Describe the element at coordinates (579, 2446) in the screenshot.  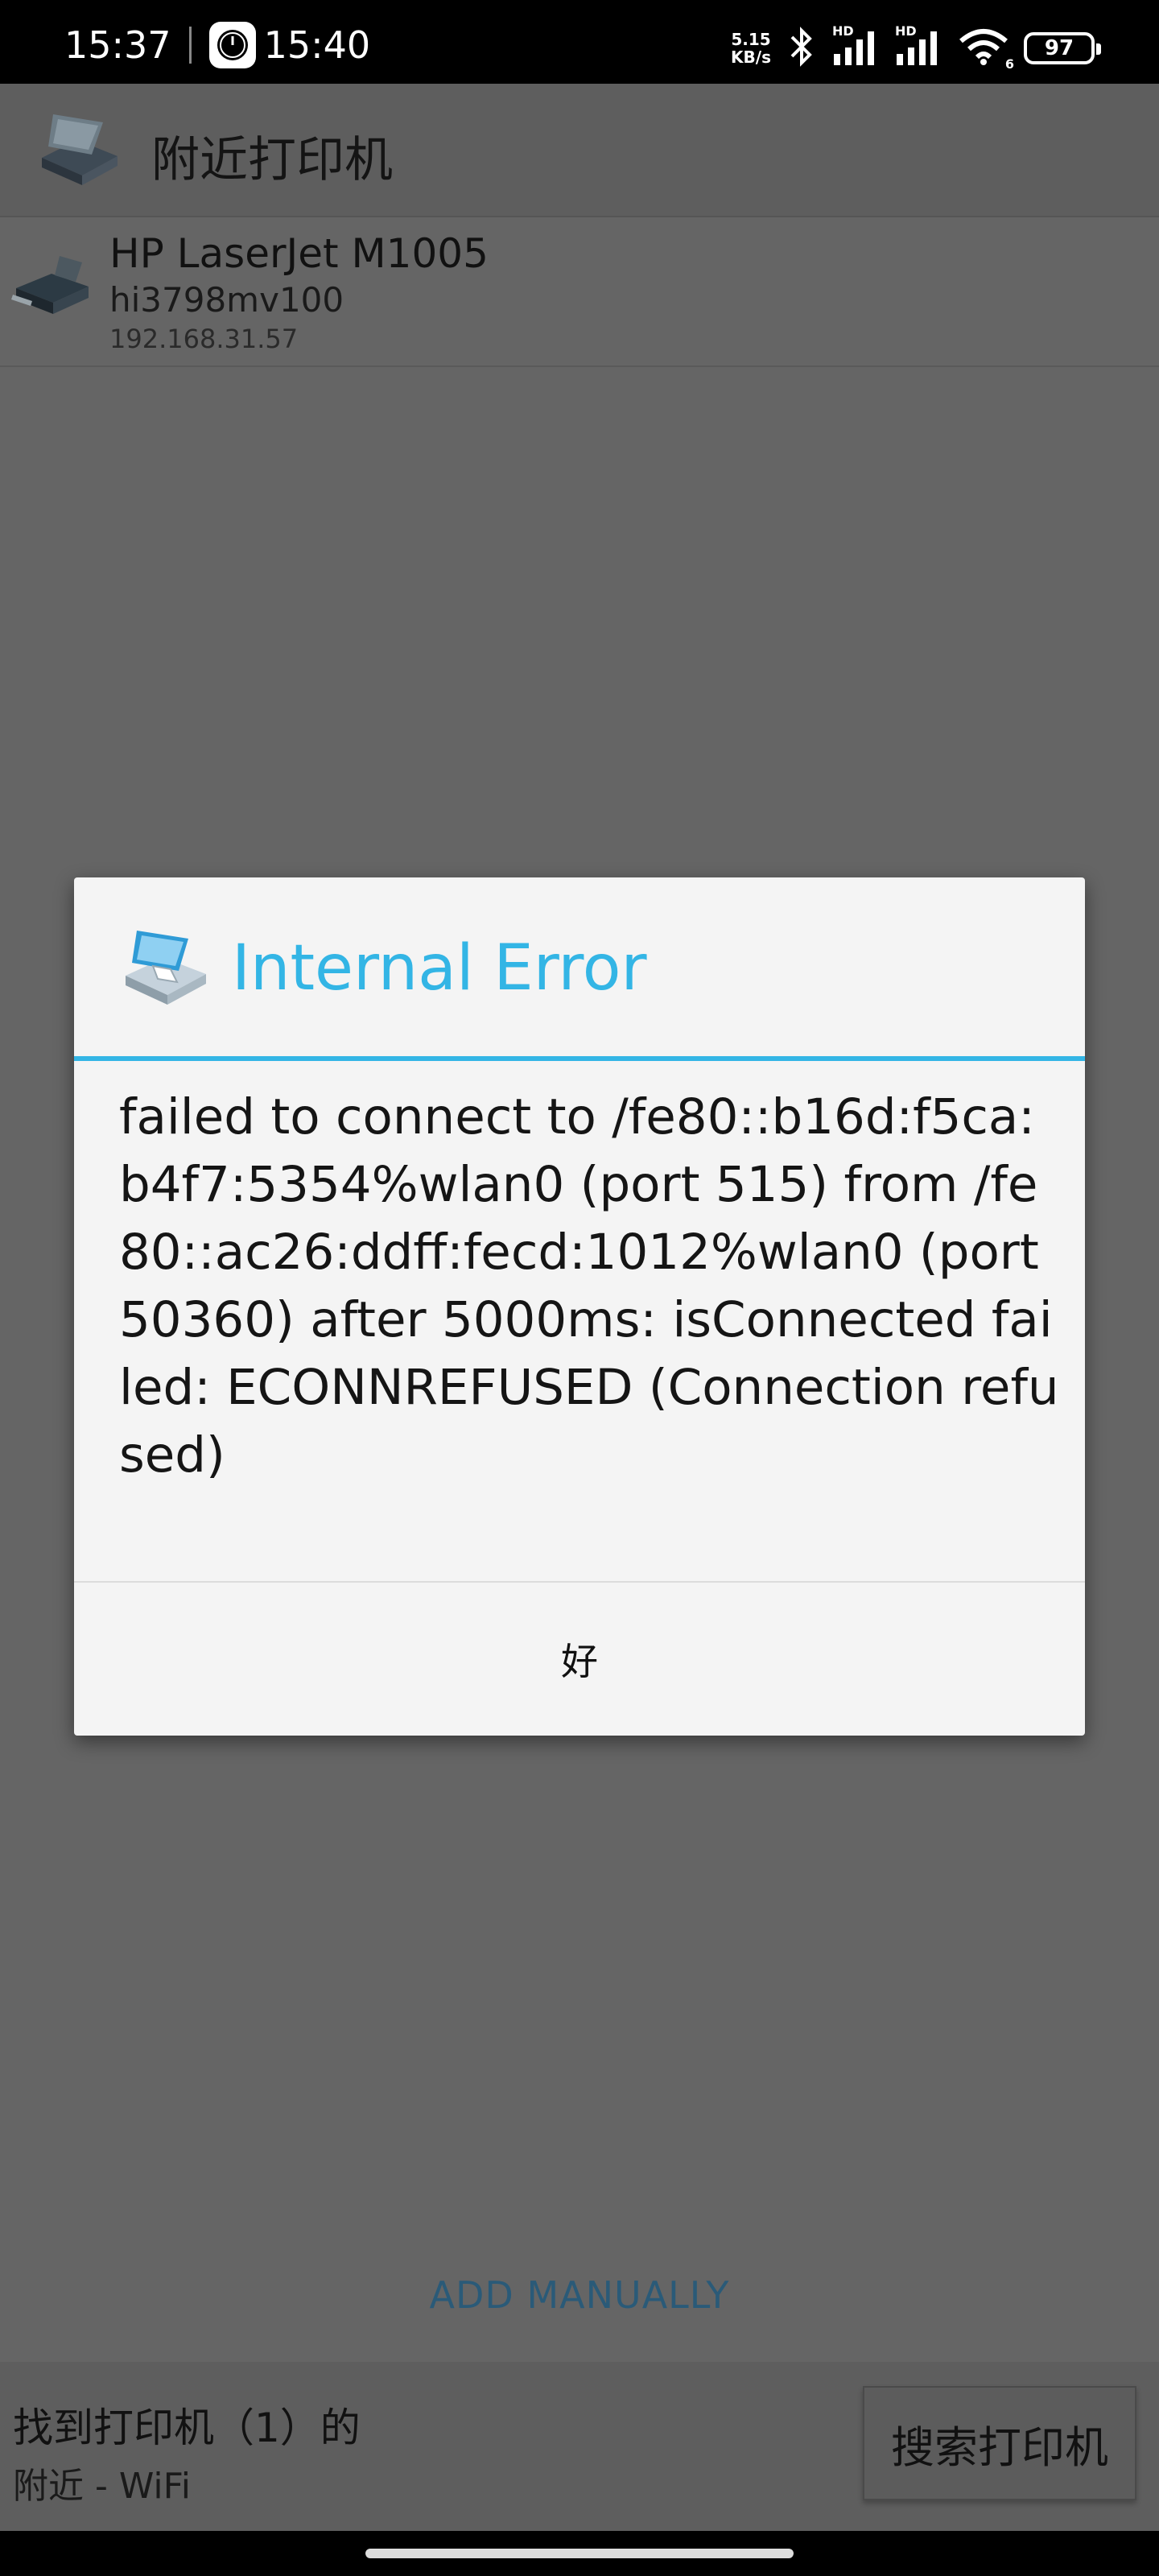
I see `bottom-bar: 找到打印机（1）的 附近 - WiFi 搜索打印机` at that location.